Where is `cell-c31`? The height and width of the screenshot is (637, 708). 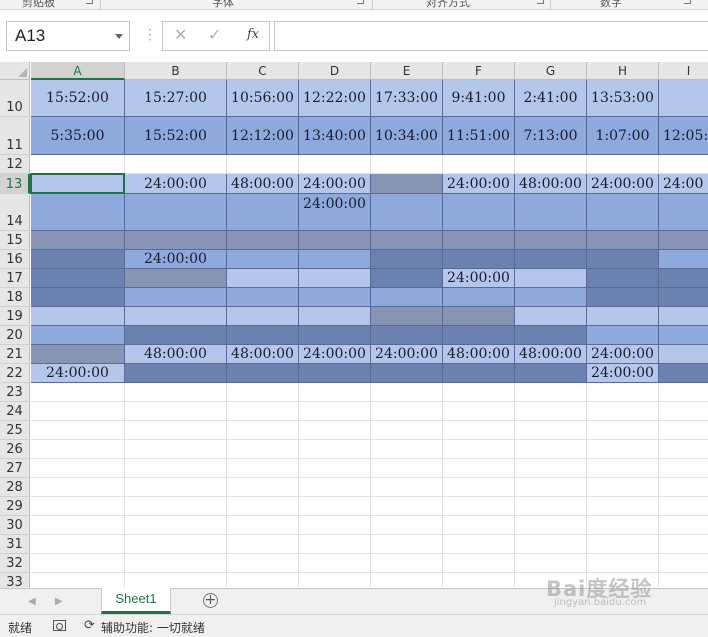 cell-c31 is located at coordinates (263, 544).